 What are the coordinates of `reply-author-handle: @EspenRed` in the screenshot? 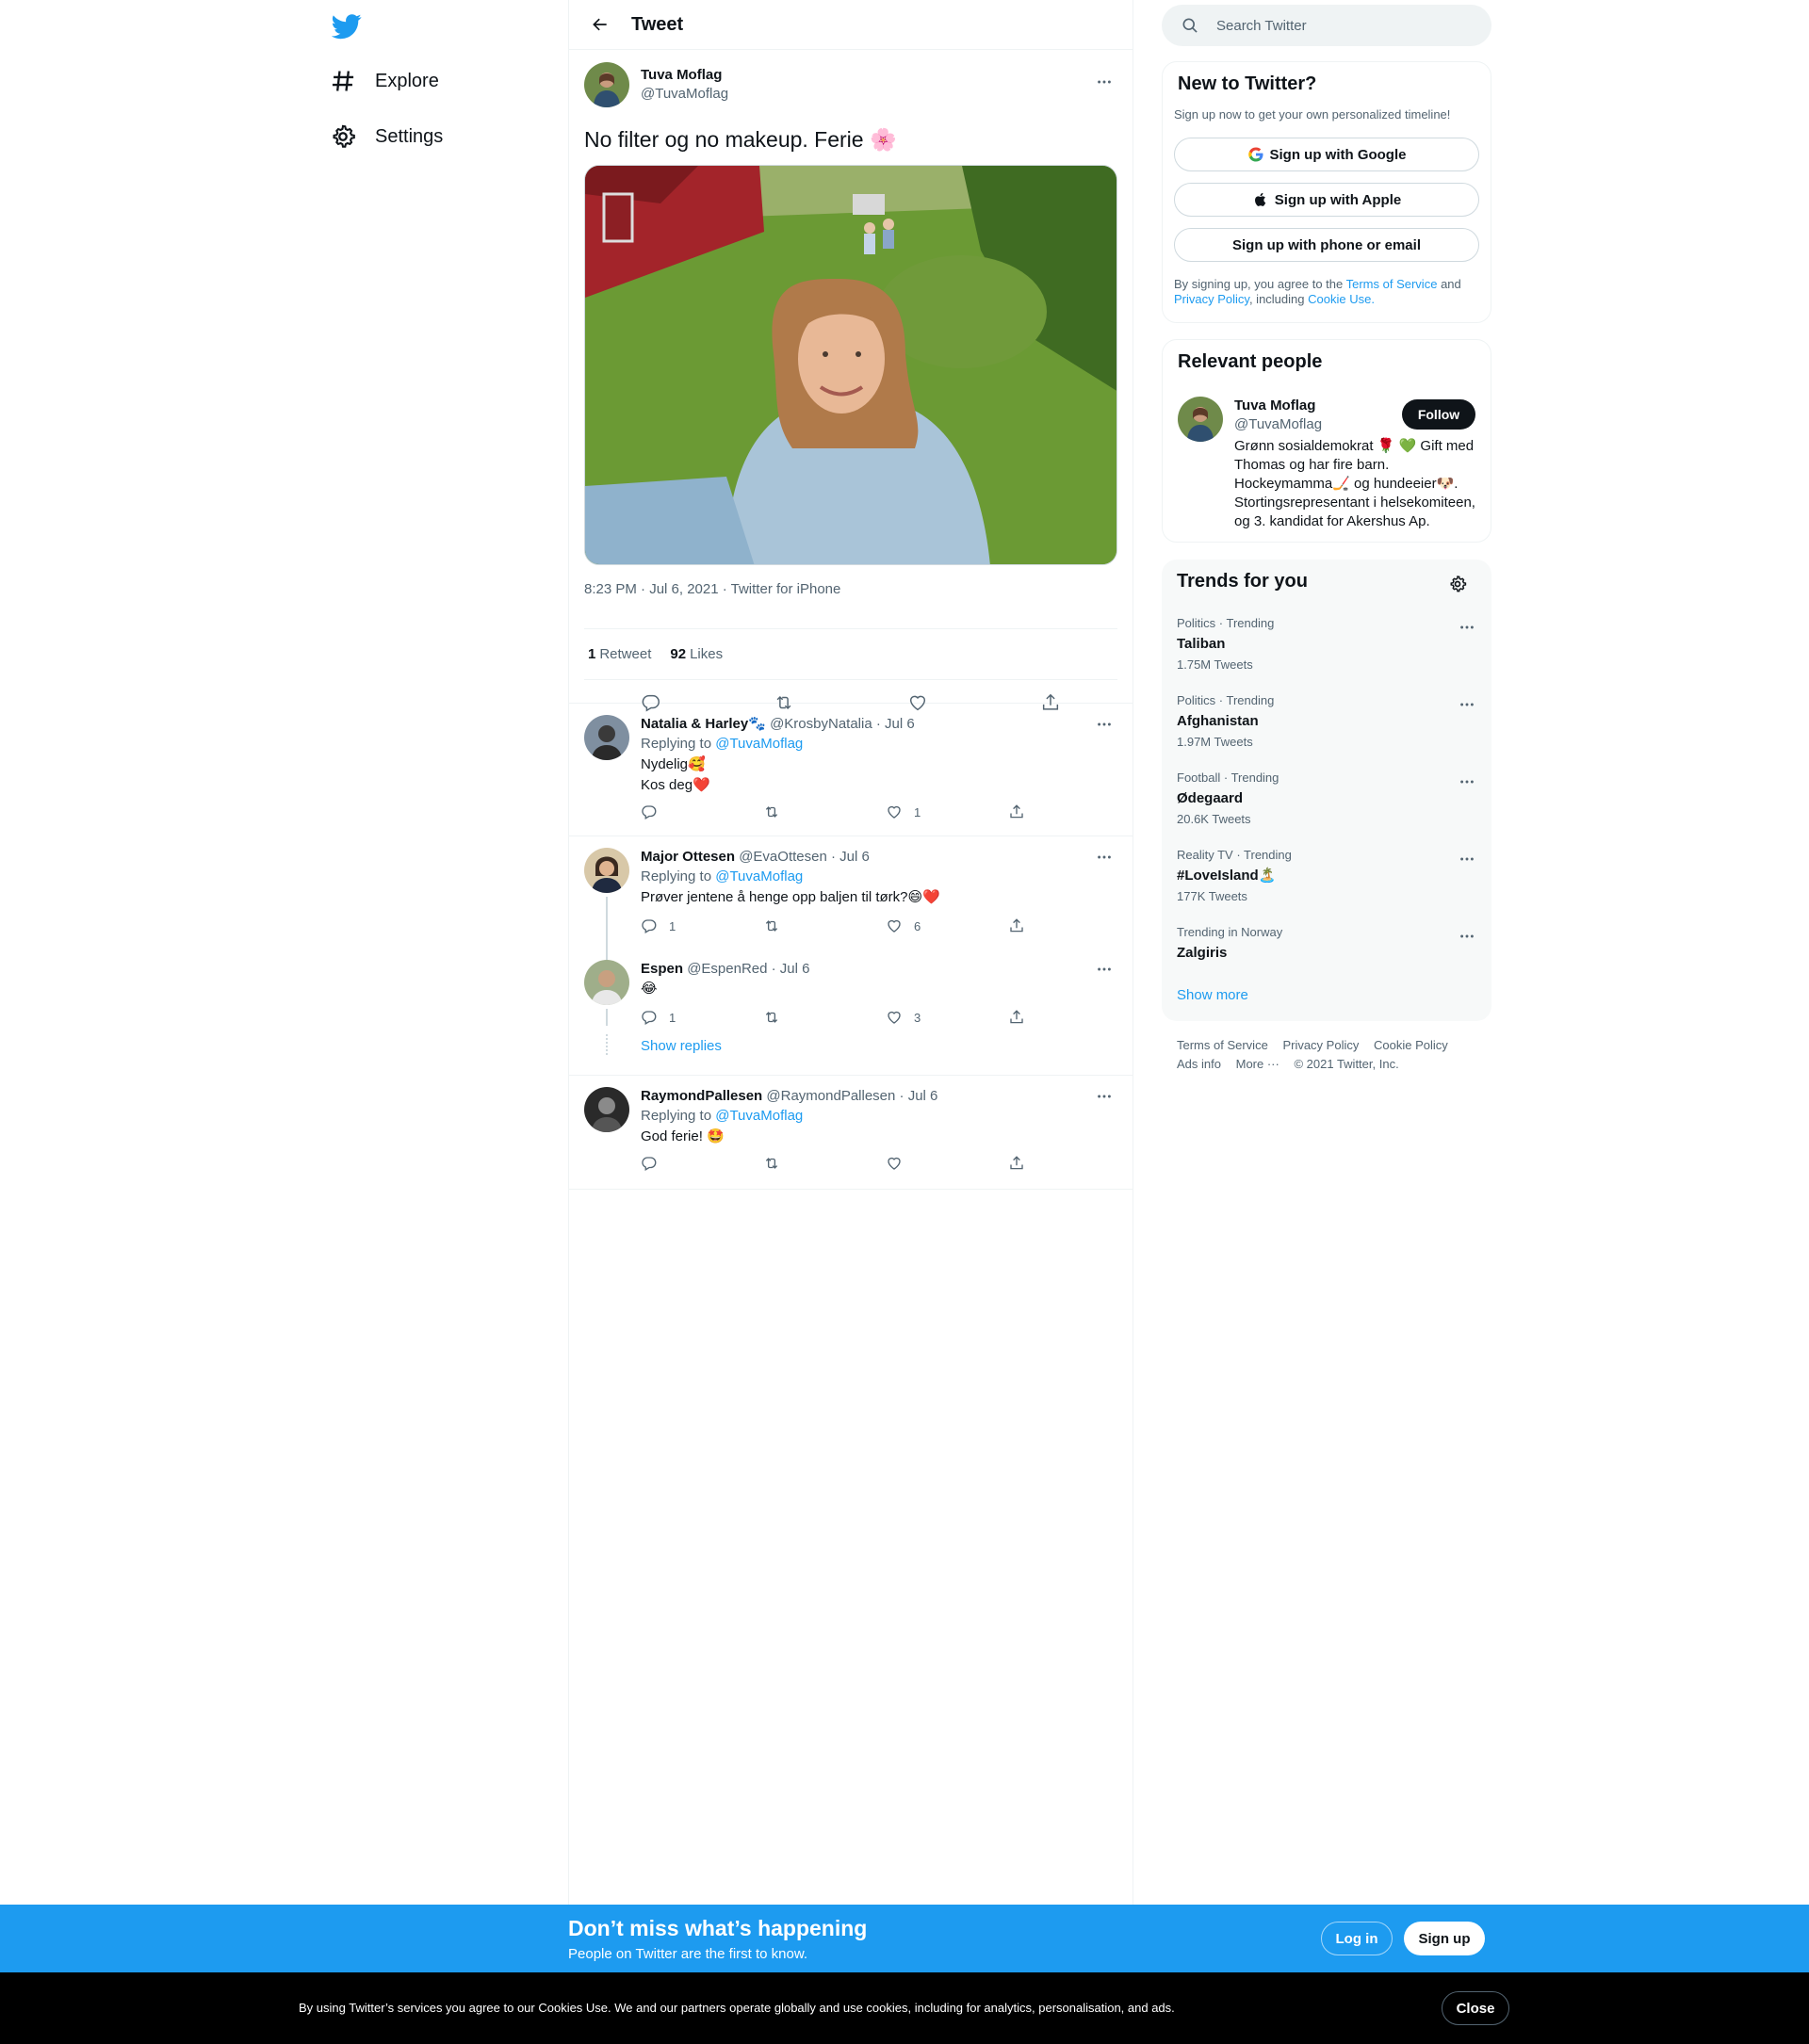 It's located at (727, 969).